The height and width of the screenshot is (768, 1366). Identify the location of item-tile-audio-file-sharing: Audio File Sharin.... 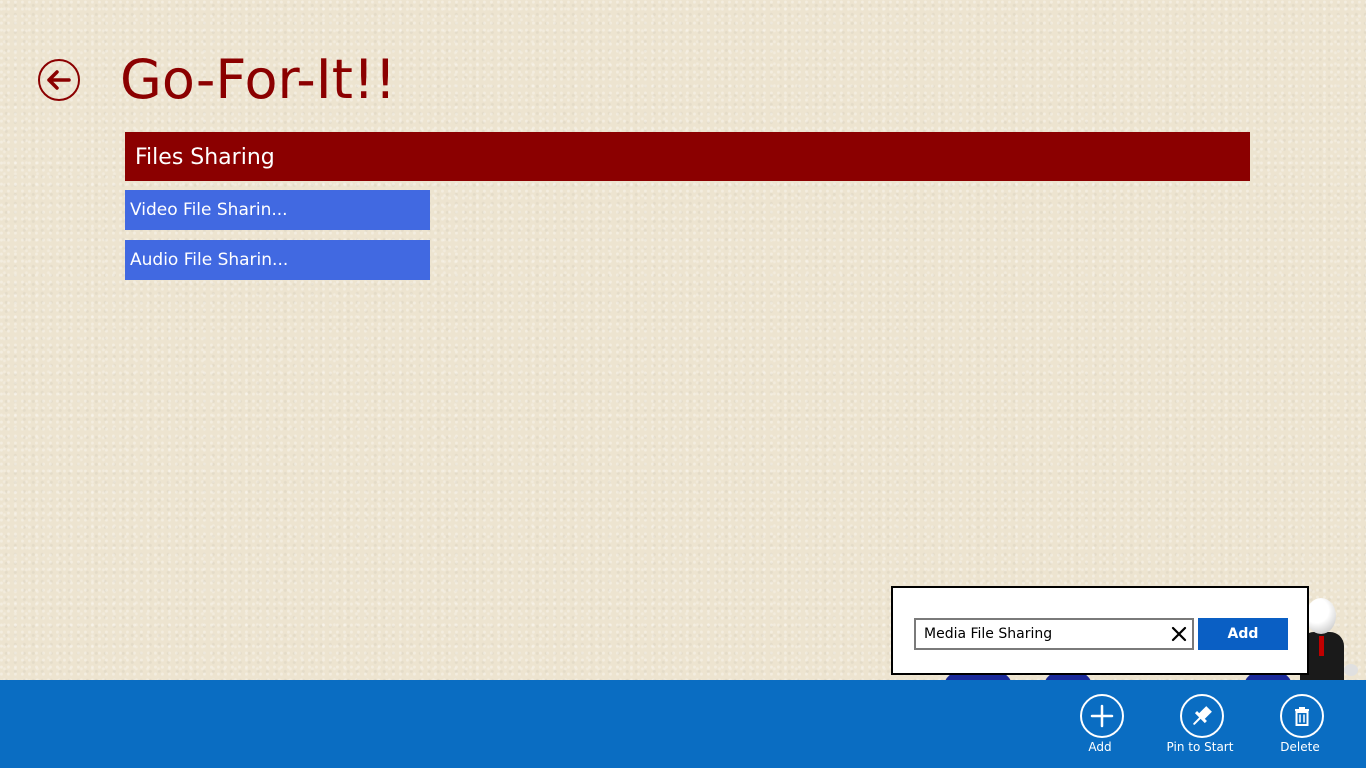
(277, 260).